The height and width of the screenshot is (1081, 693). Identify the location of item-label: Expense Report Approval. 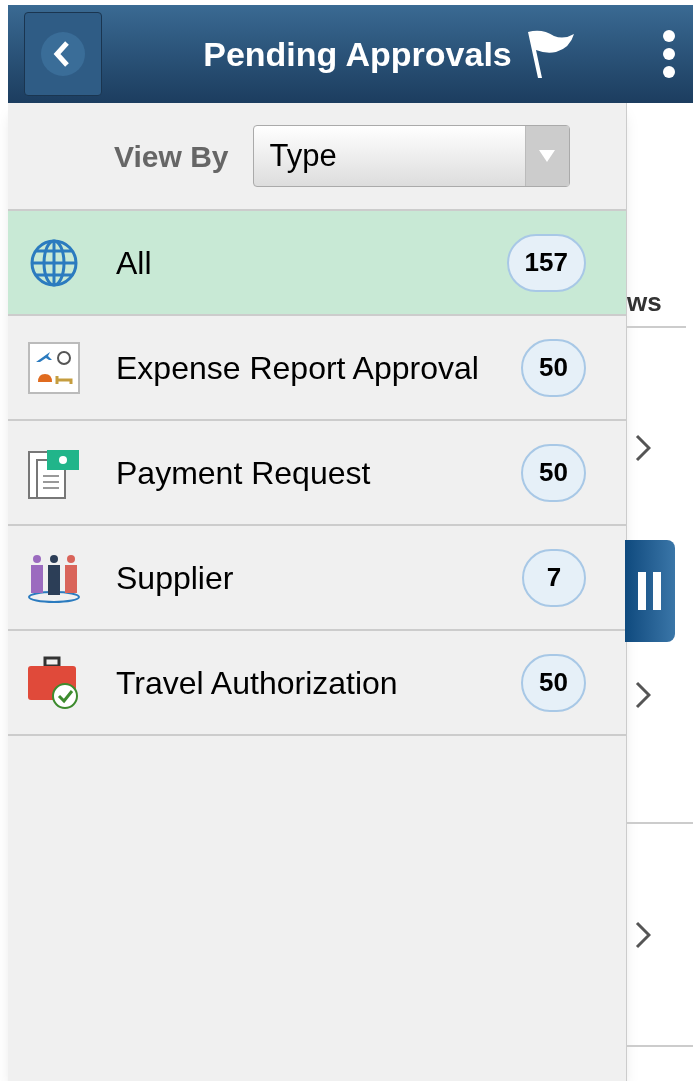
(297, 368).